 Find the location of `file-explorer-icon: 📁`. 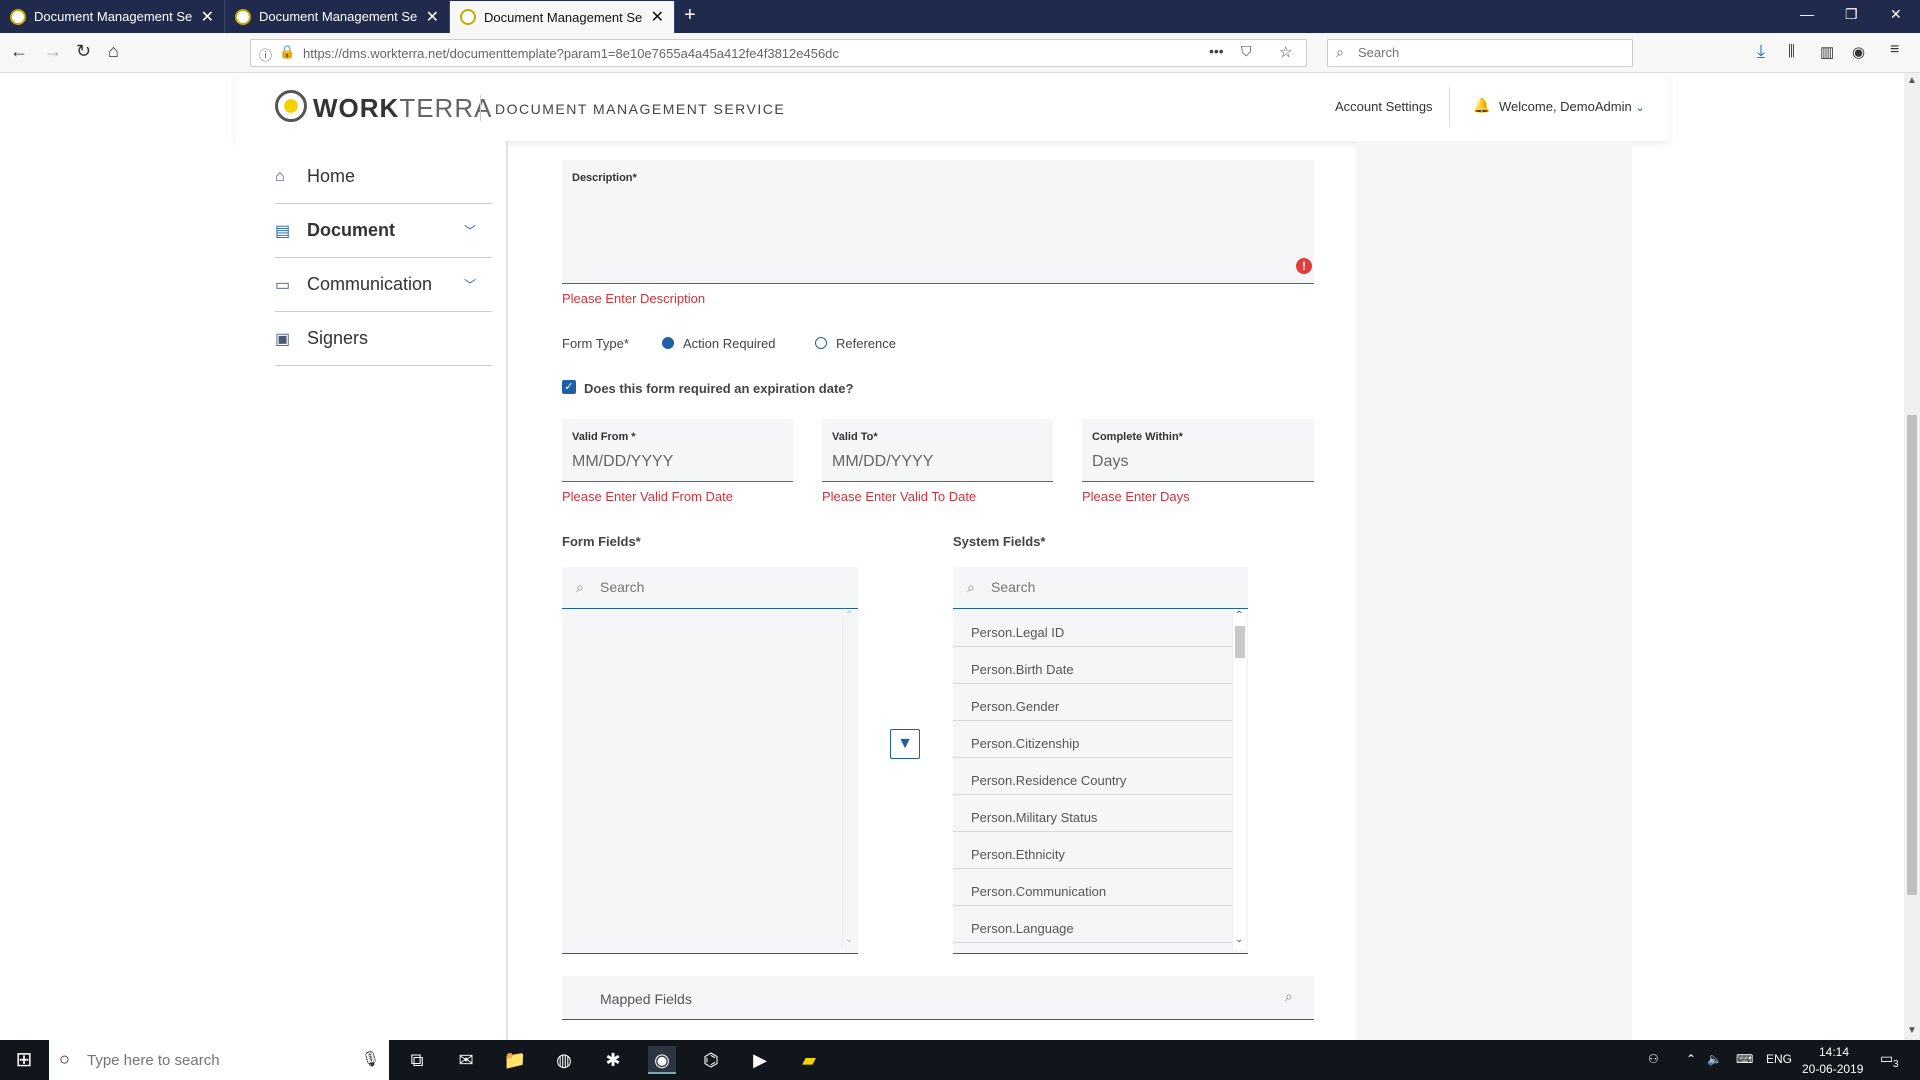

file-explorer-icon: 📁 is located at coordinates (515, 1060).